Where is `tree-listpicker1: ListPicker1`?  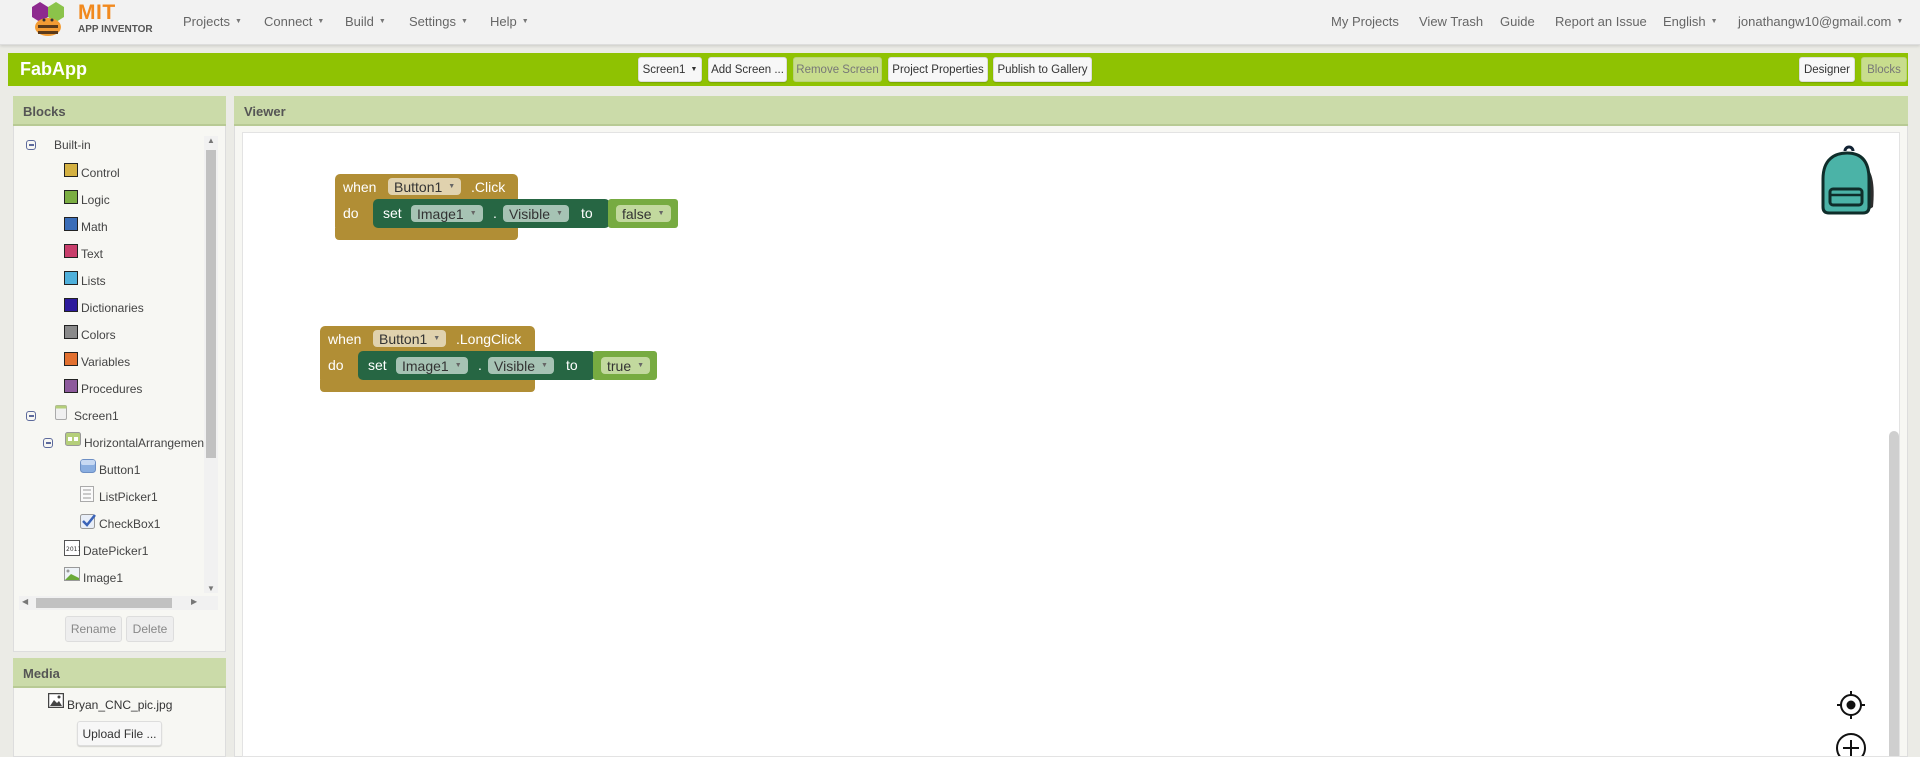
tree-listpicker1: ListPicker1 is located at coordinates (119, 496).